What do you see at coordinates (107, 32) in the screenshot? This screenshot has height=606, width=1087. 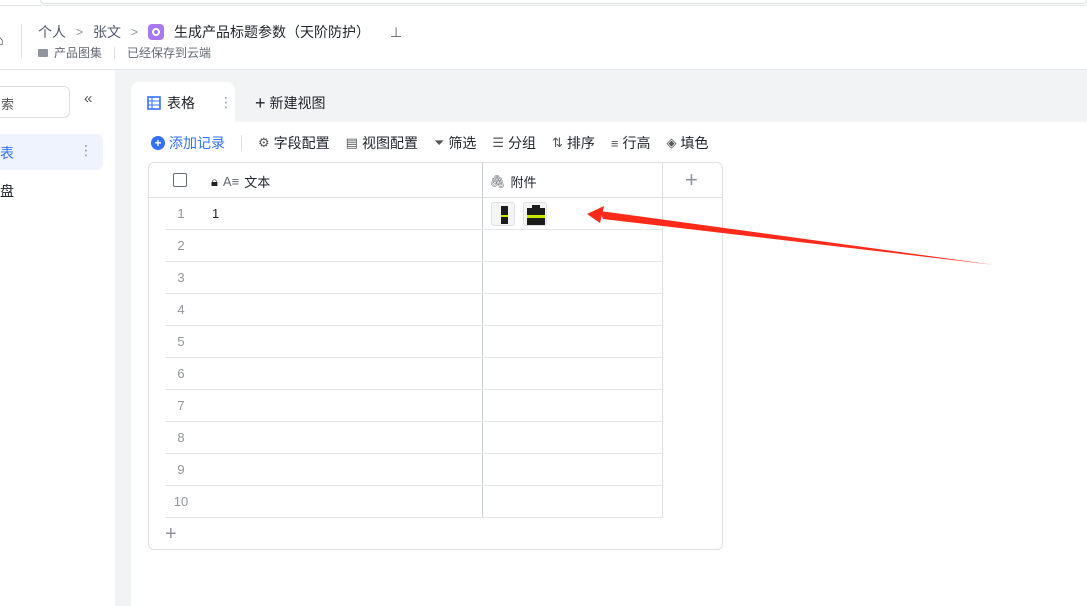 I see `breadcrumb-item: 张文` at bounding box center [107, 32].